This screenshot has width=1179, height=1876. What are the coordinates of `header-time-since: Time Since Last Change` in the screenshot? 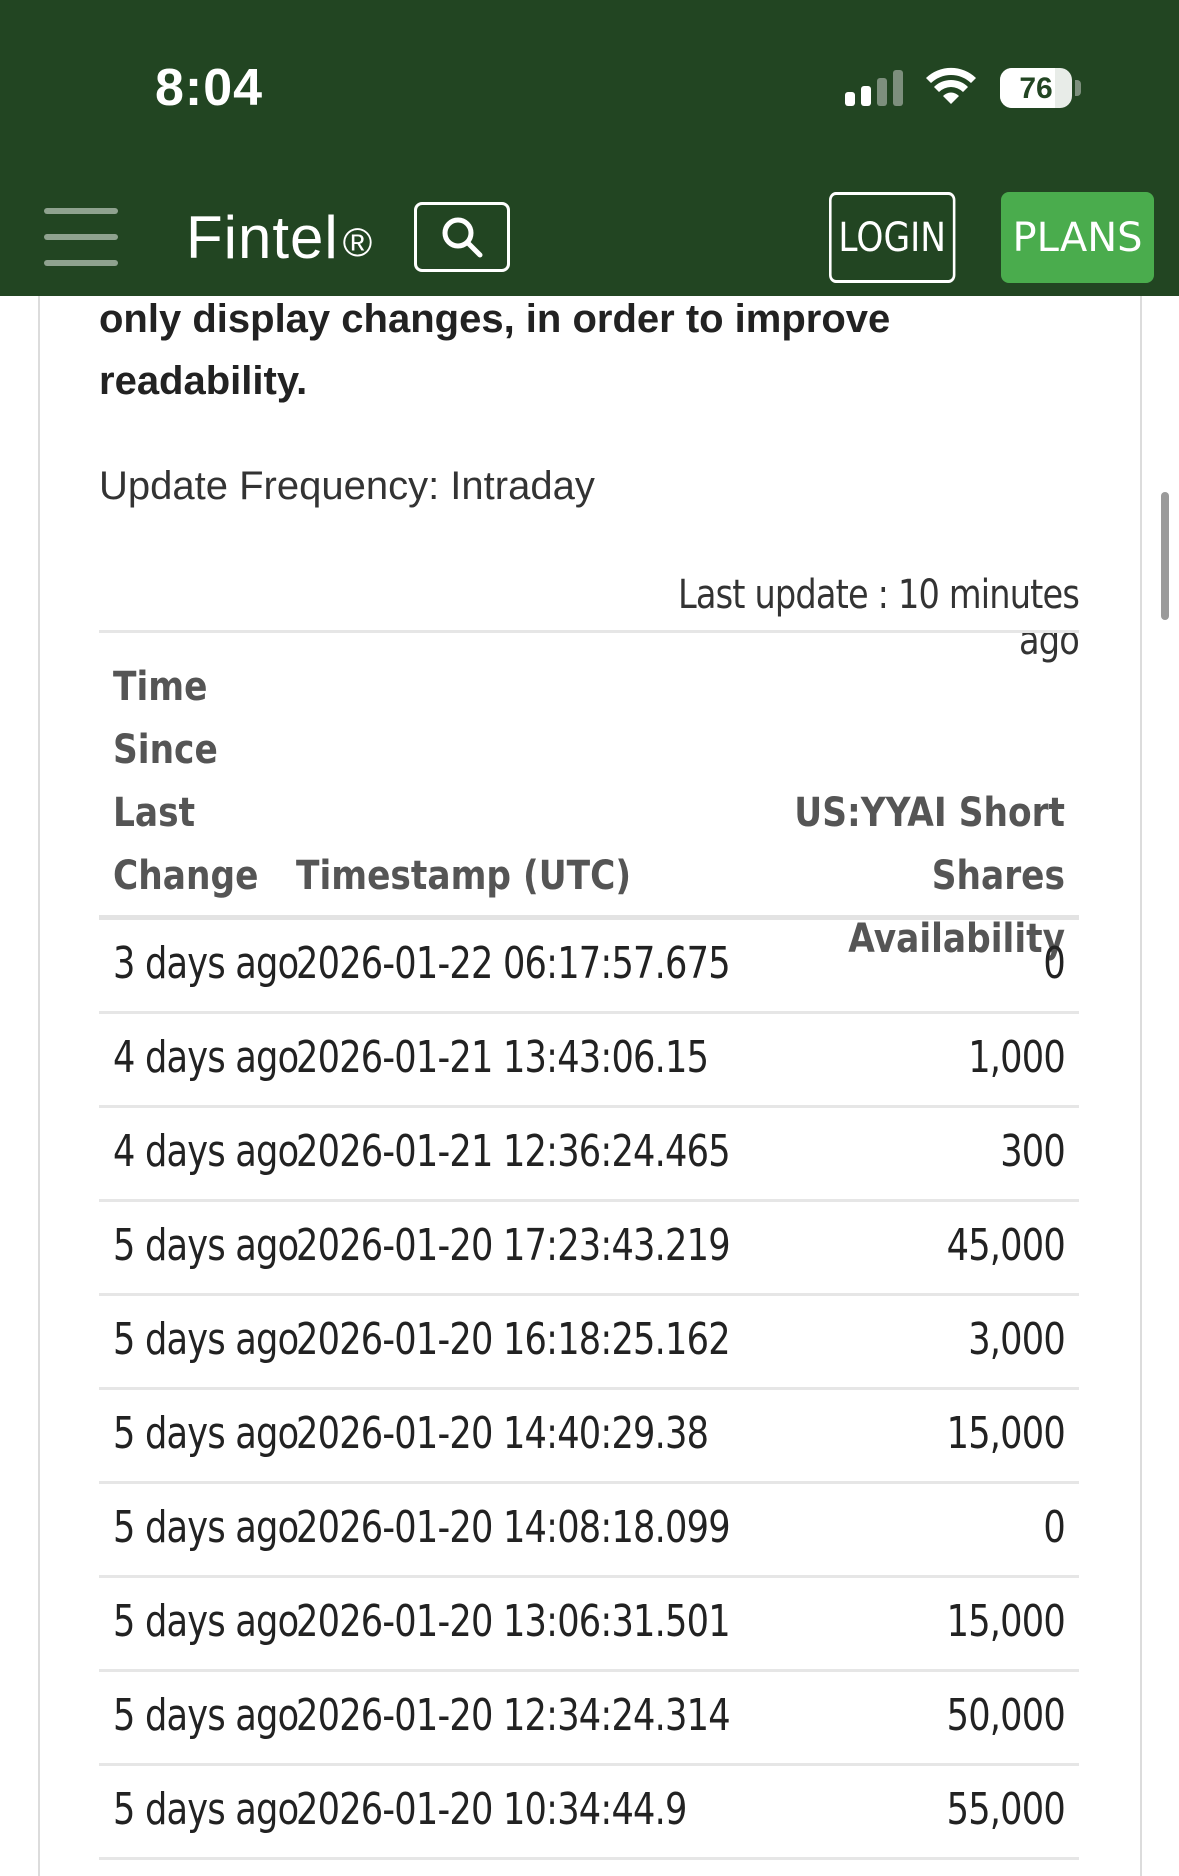 It's located at (199, 782).